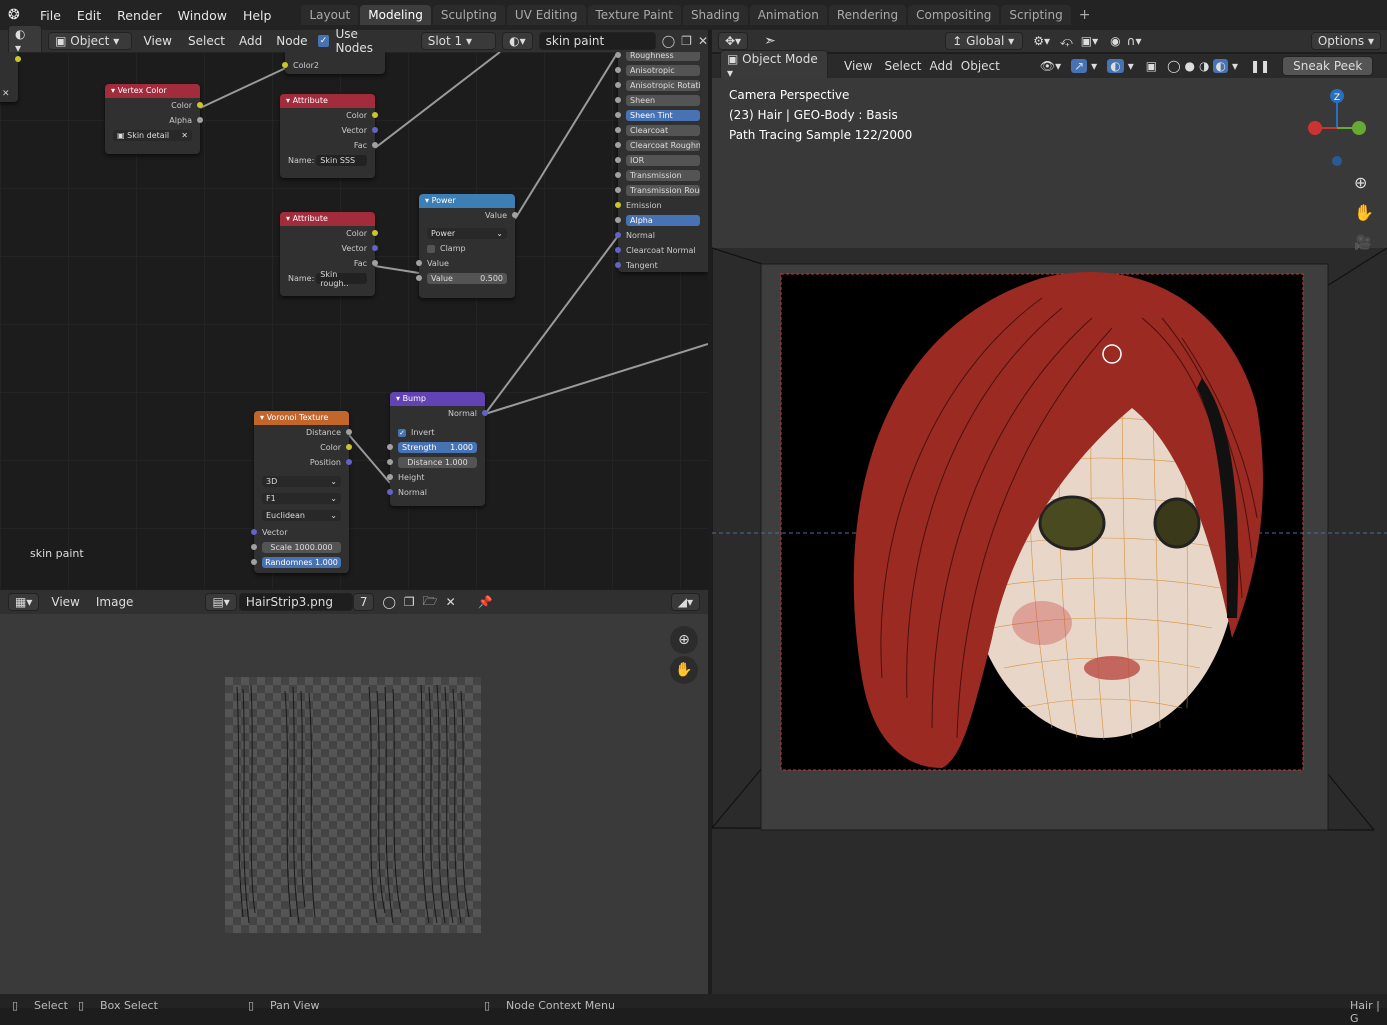 This screenshot has width=1387, height=1025. I want to click on image-users-count: 7, so click(363, 602).